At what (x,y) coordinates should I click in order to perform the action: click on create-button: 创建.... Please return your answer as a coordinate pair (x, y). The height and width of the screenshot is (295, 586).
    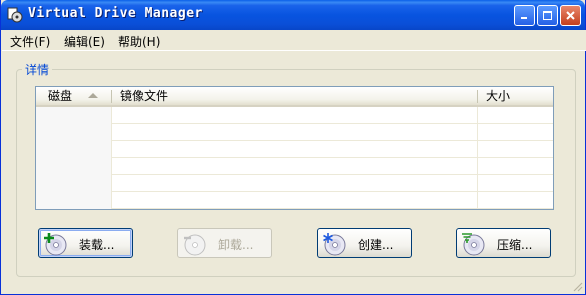
    Looking at the image, I should click on (364, 243).